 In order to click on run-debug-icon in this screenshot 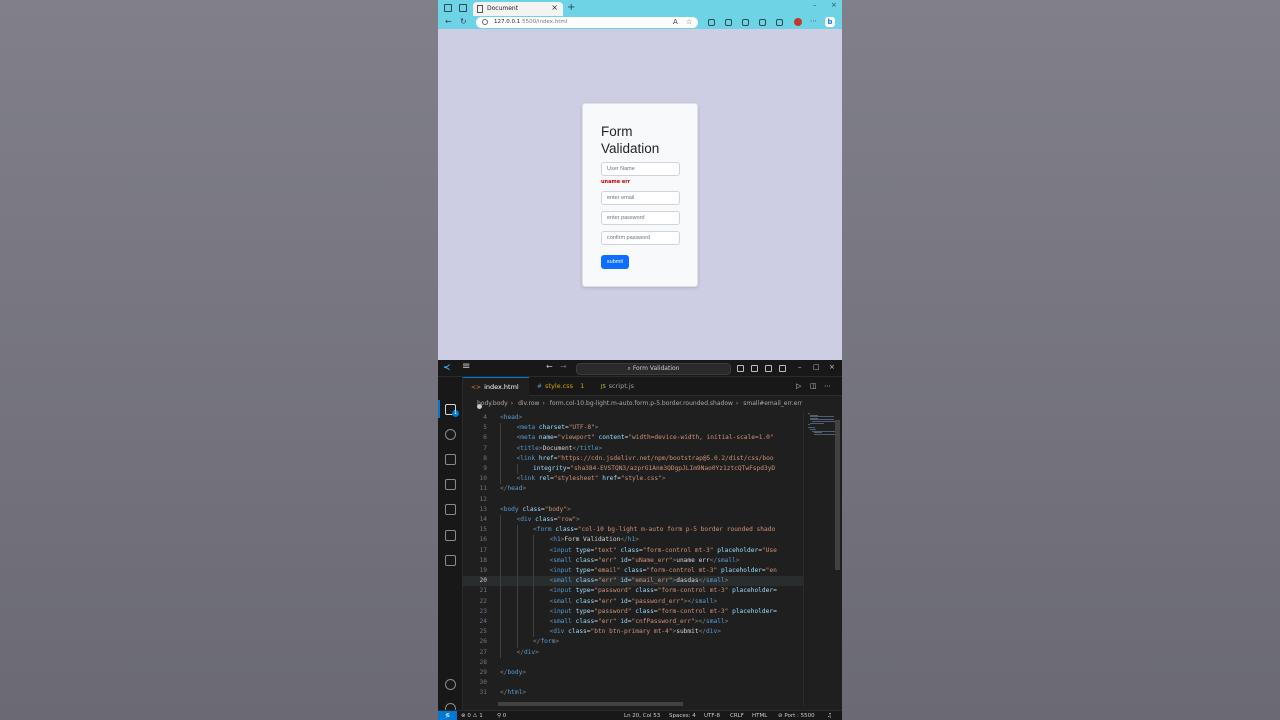, I will do `click(450, 484)`.